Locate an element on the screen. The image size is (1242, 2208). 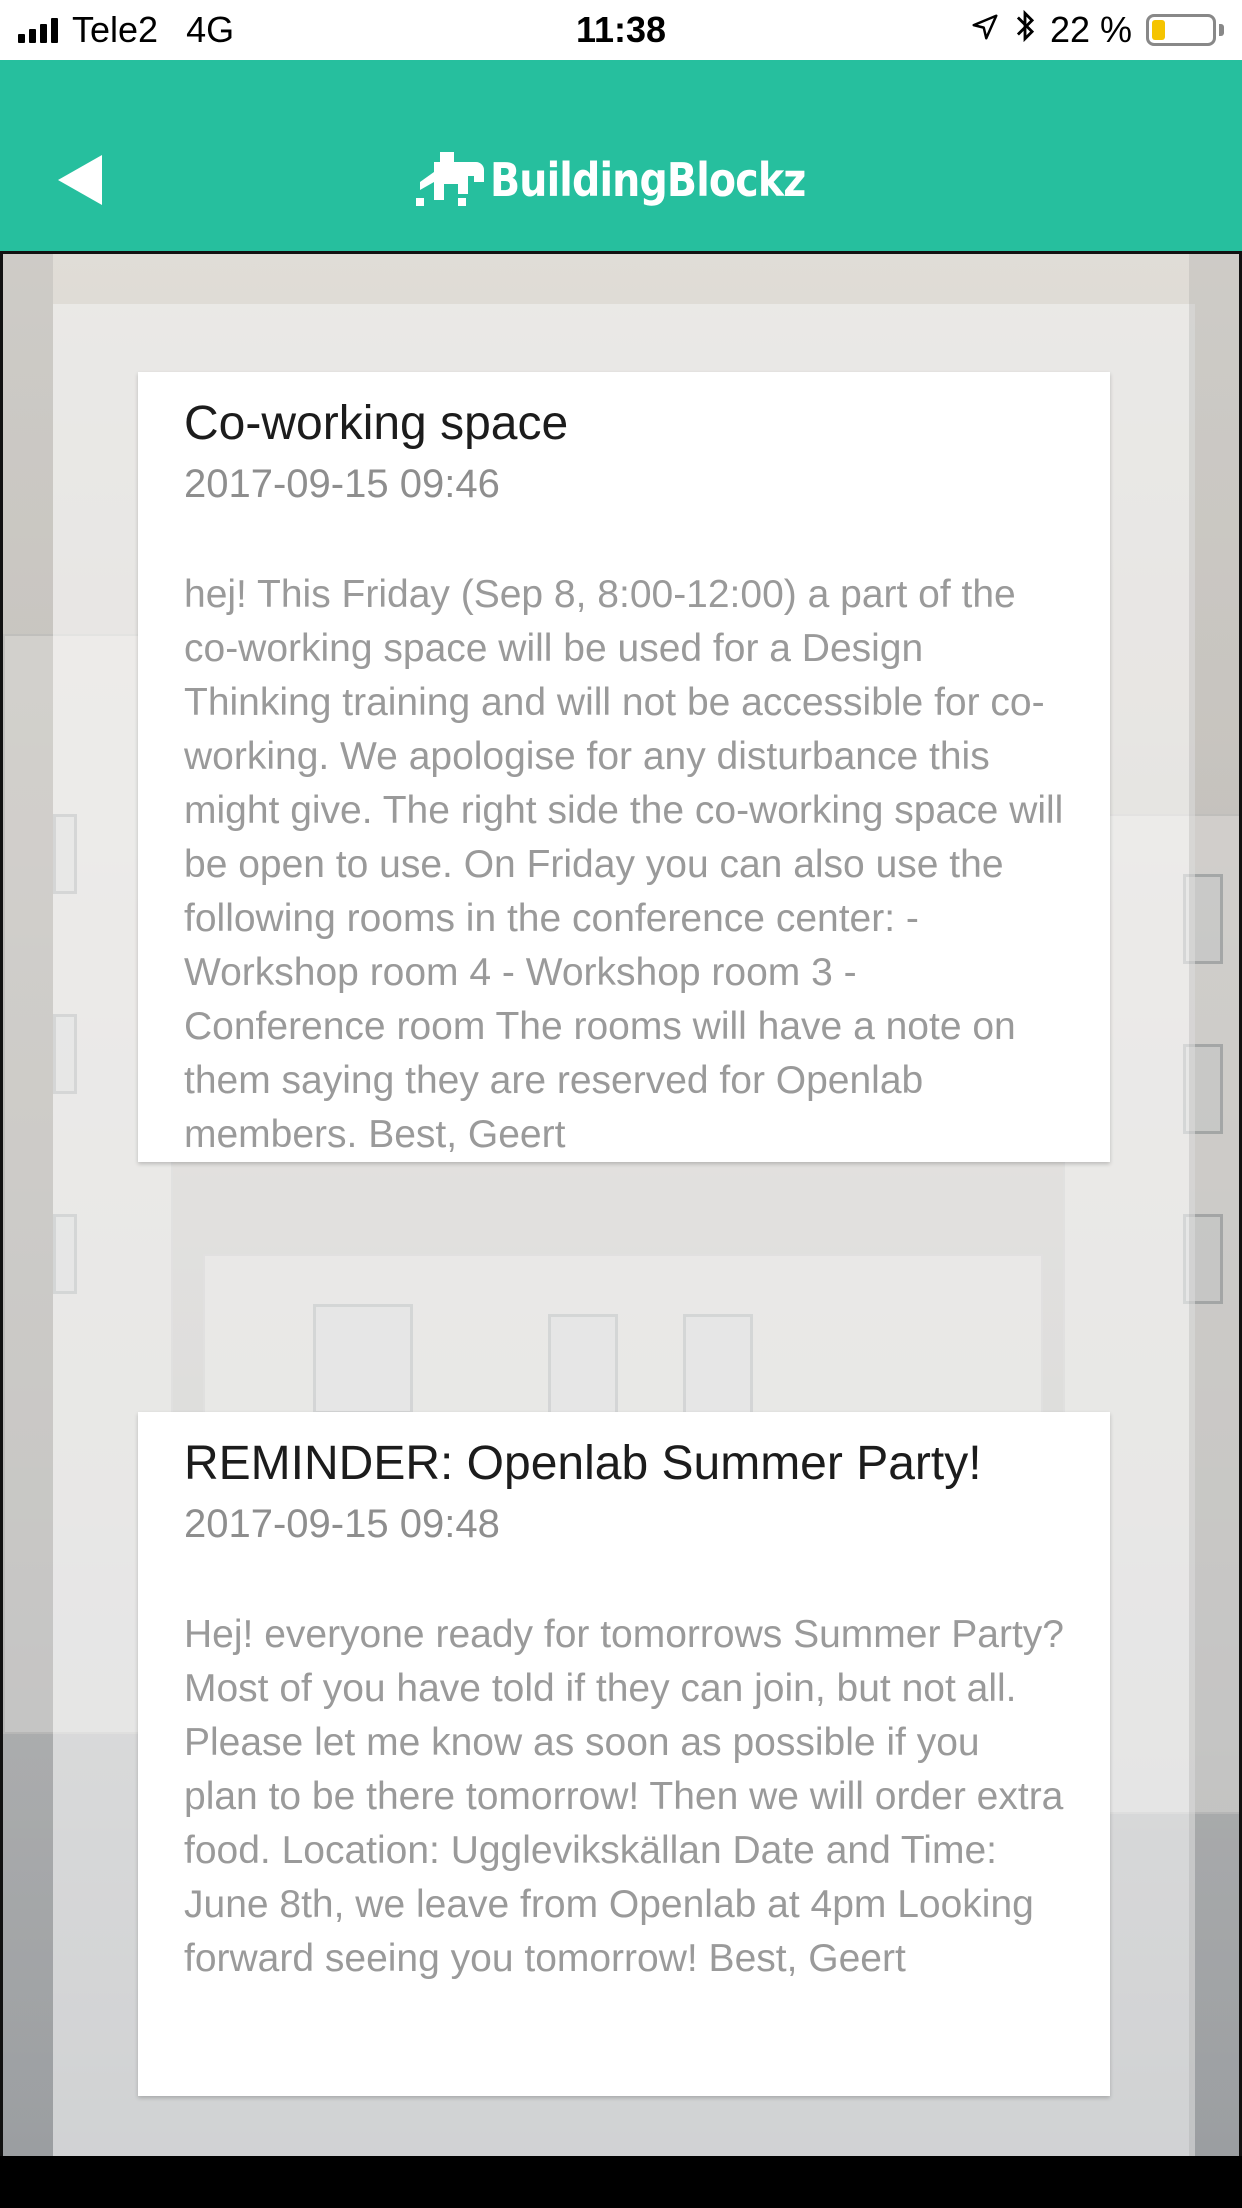
battery-percent: 22 % is located at coordinates (1090, 29).